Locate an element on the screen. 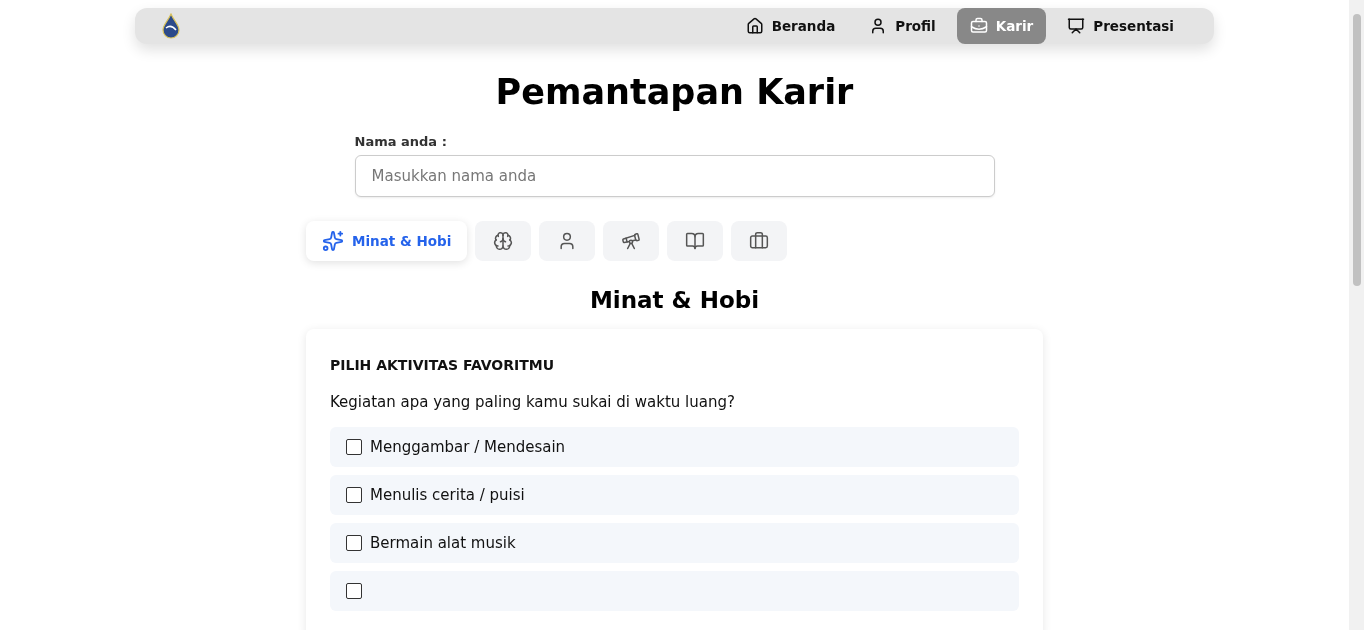  name-input-field: Masukkan nama anda is located at coordinates (674, 176).